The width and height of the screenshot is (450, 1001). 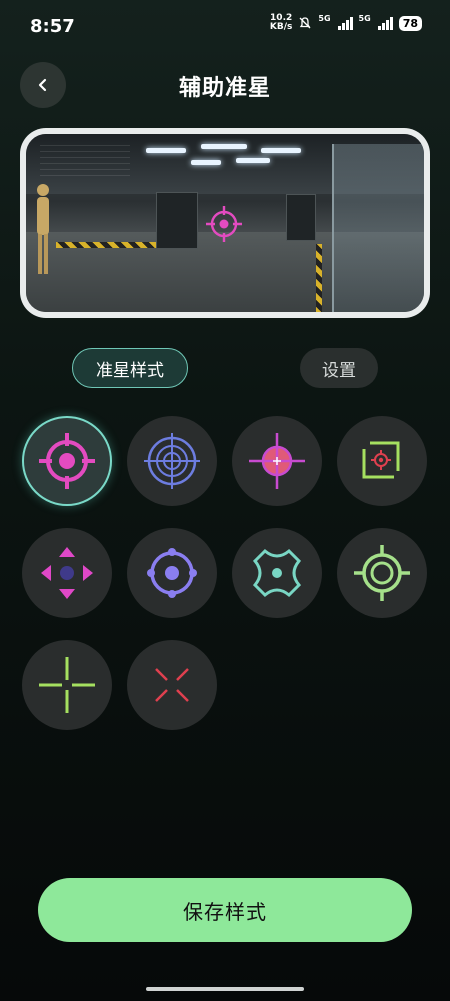 I want to click on crosshair-radar-icon, so click(x=172, y=461).